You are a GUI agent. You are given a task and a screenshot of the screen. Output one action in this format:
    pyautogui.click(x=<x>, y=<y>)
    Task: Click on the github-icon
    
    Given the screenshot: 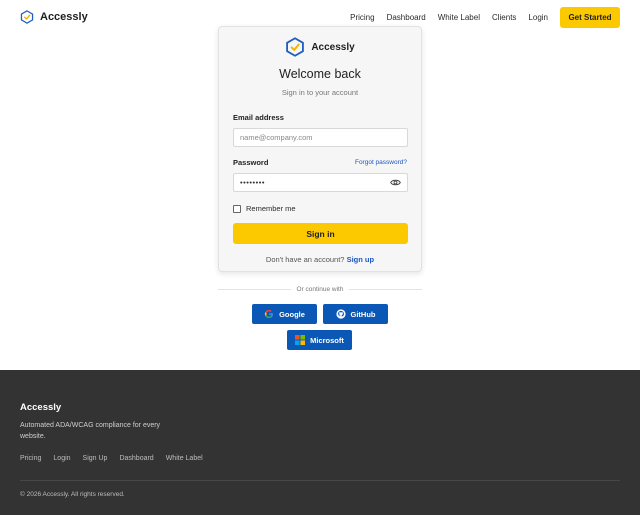 What is the action you would take?
    pyautogui.click(x=340, y=314)
    